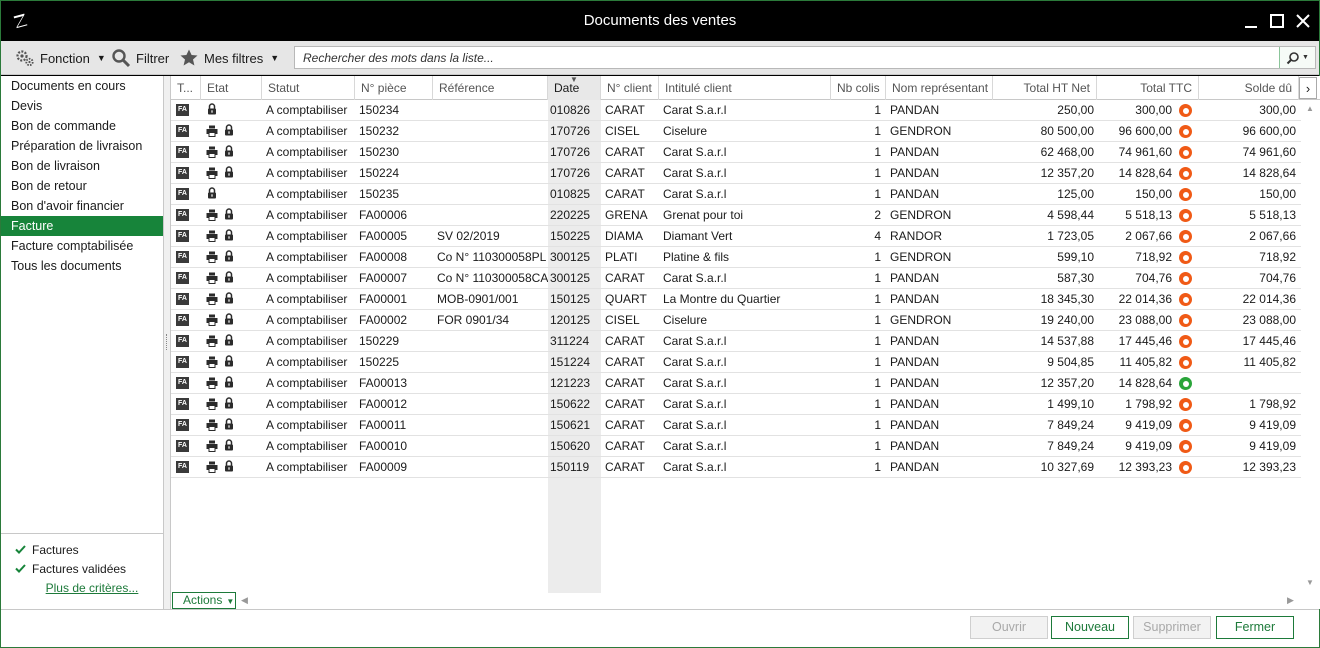 The image size is (1320, 648). What do you see at coordinates (379, 110) in the screenshot?
I see `cell-piece: 150234` at bounding box center [379, 110].